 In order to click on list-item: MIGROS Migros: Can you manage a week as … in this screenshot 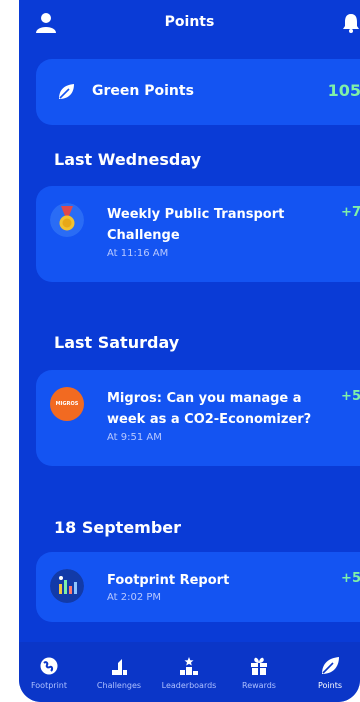, I will do `click(198, 418)`.